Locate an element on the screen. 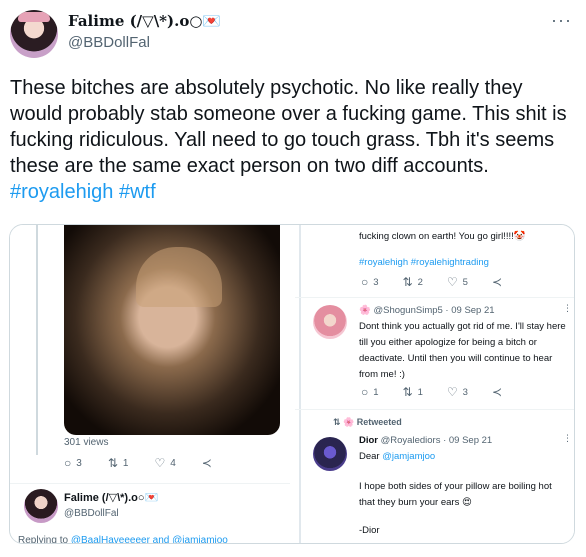 The image size is (586, 557). retweet-stat: ⇅ 2 is located at coordinates (413, 282).